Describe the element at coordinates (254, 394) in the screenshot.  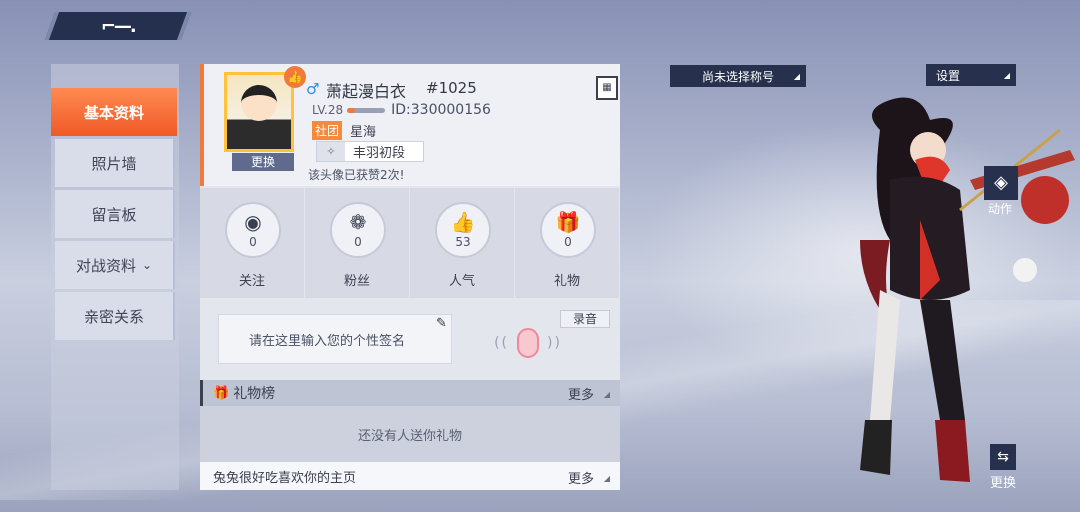
I see `gift-board-title: 礼物榜` at that location.